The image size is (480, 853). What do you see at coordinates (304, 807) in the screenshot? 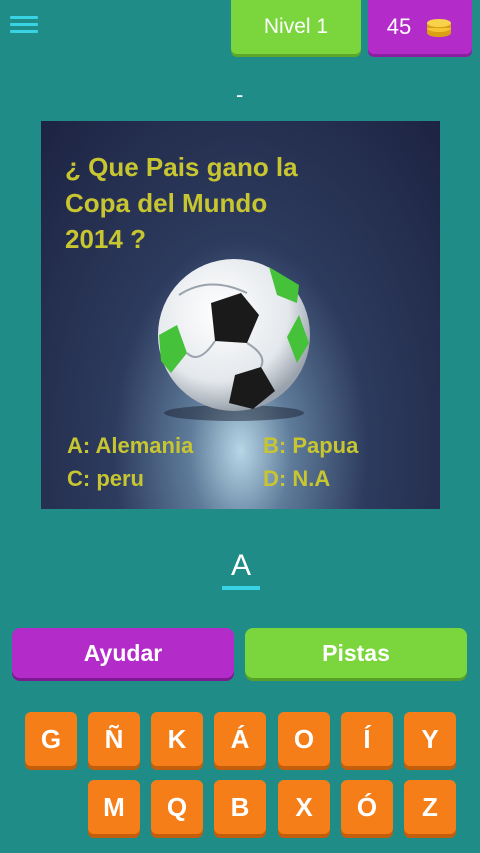
I see `key-button: X` at bounding box center [304, 807].